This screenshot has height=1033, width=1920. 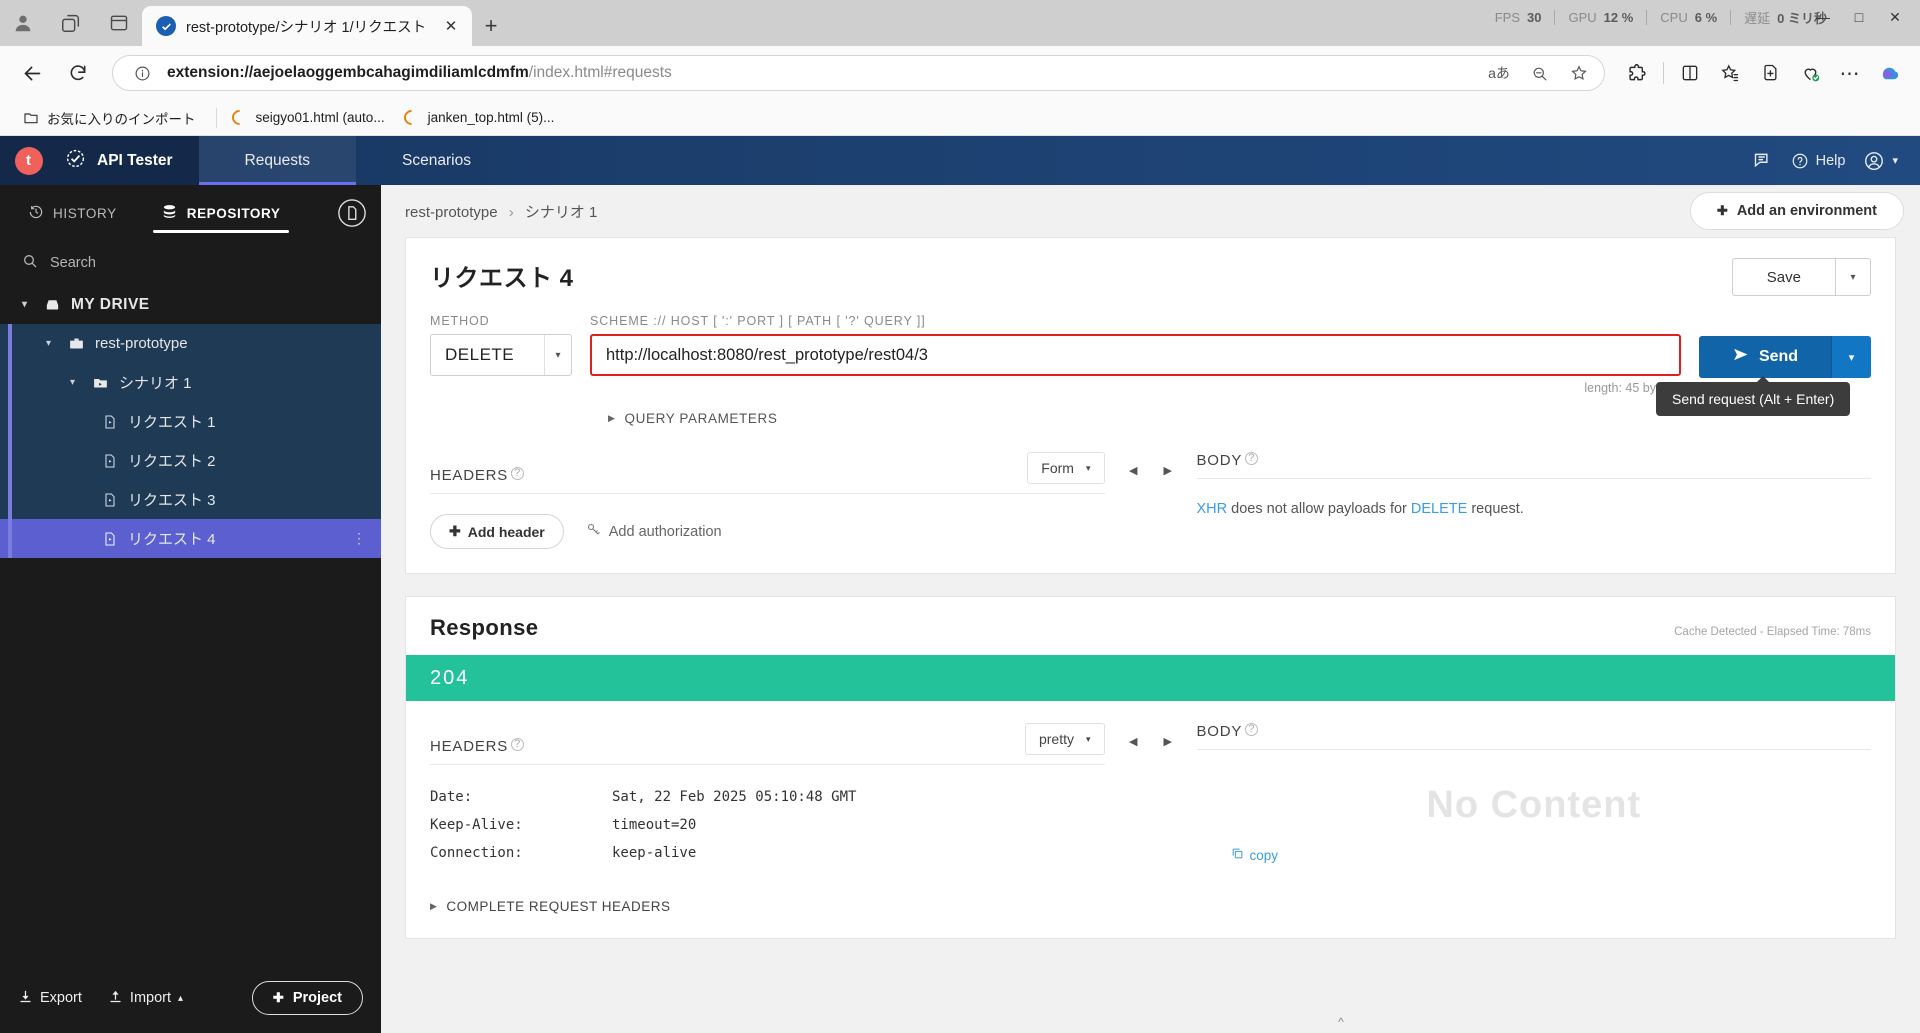 What do you see at coordinates (1690, 73) in the screenshot?
I see `split-screen-icon` at bounding box center [1690, 73].